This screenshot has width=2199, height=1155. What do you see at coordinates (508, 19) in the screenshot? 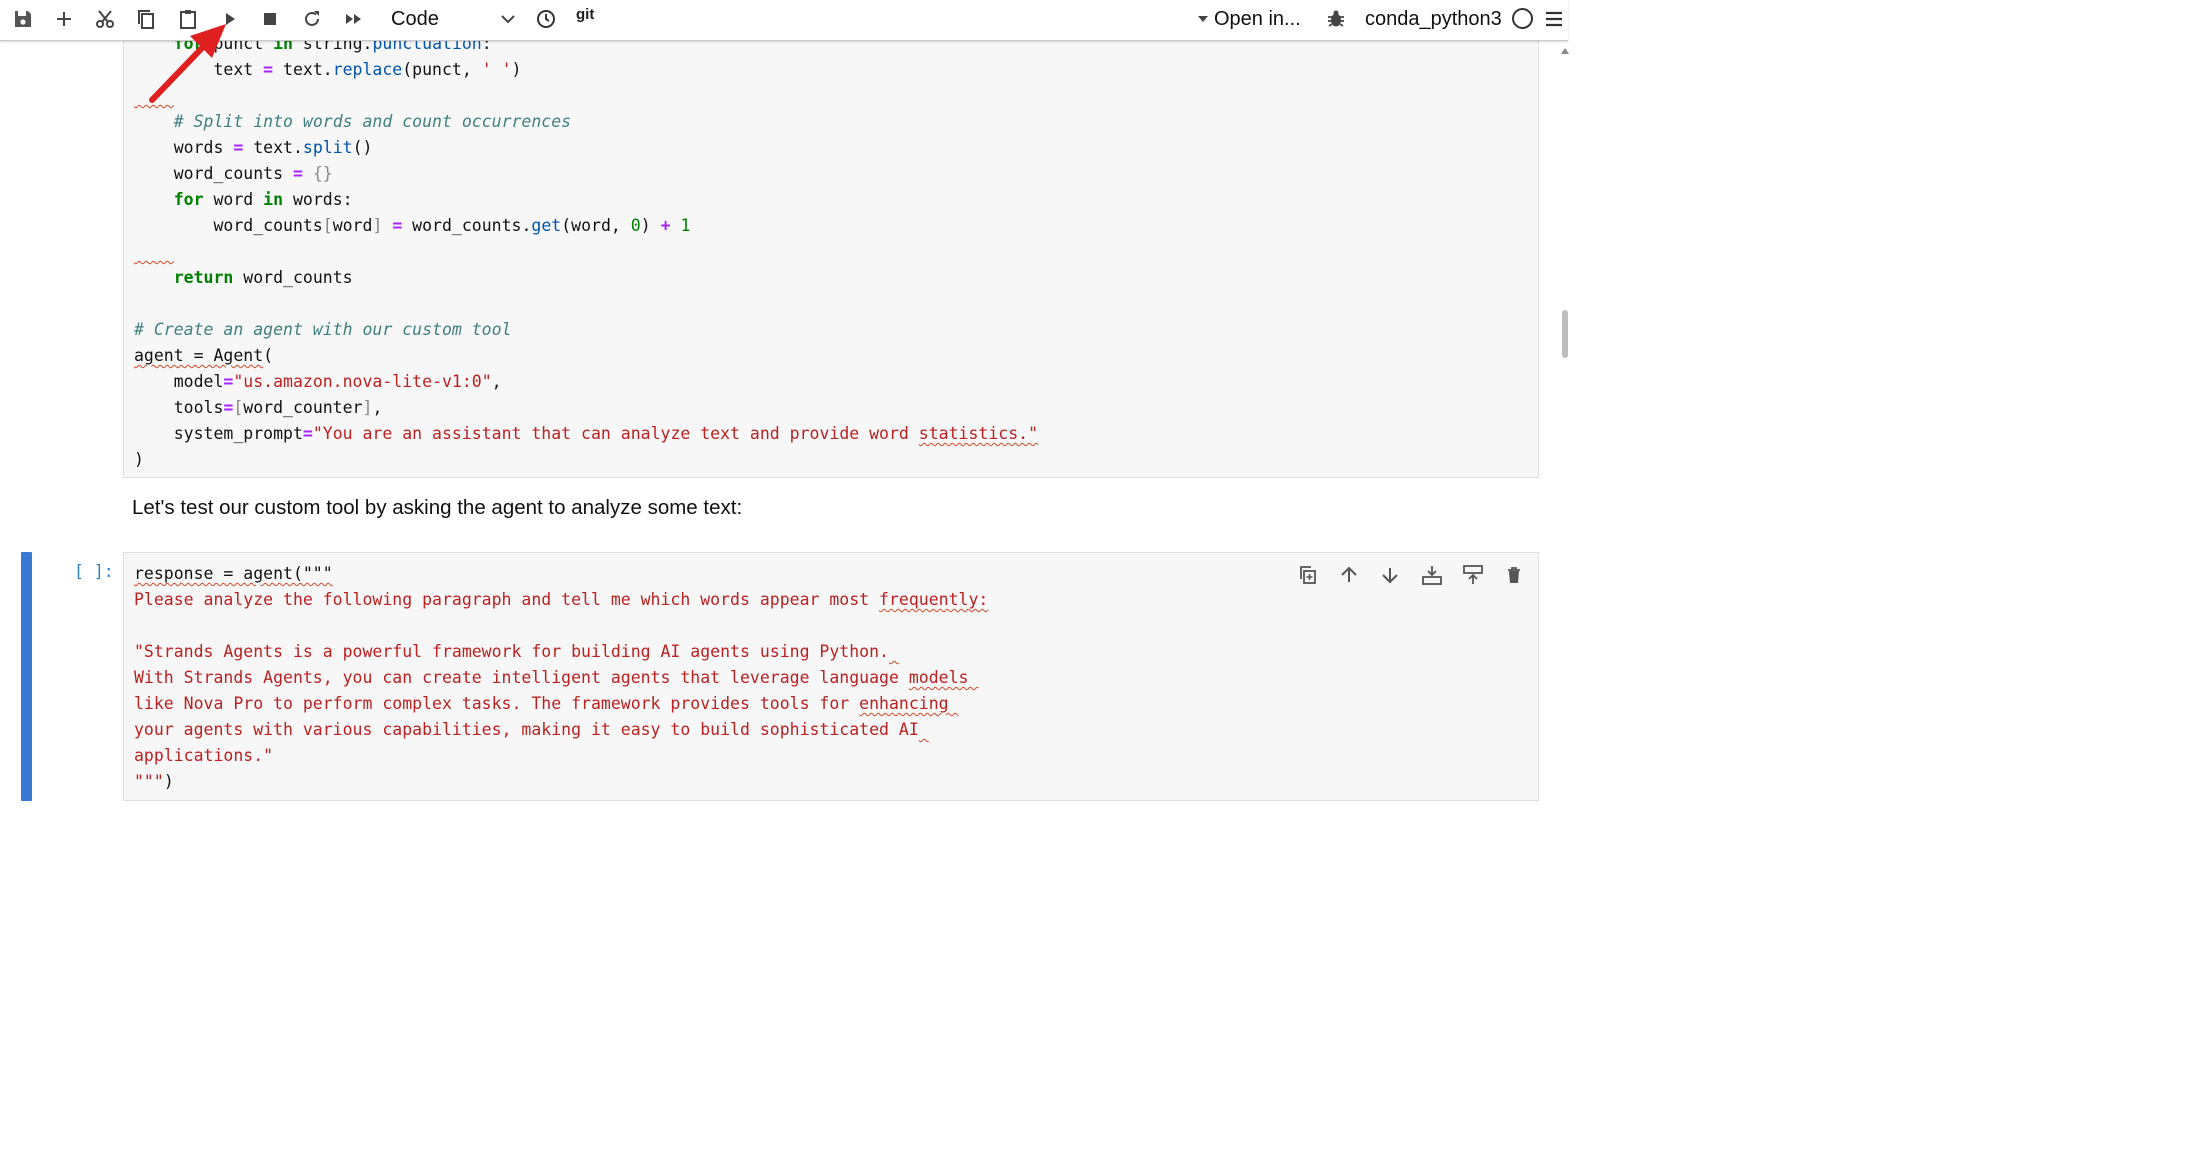
I see `chevron-down-icon` at bounding box center [508, 19].